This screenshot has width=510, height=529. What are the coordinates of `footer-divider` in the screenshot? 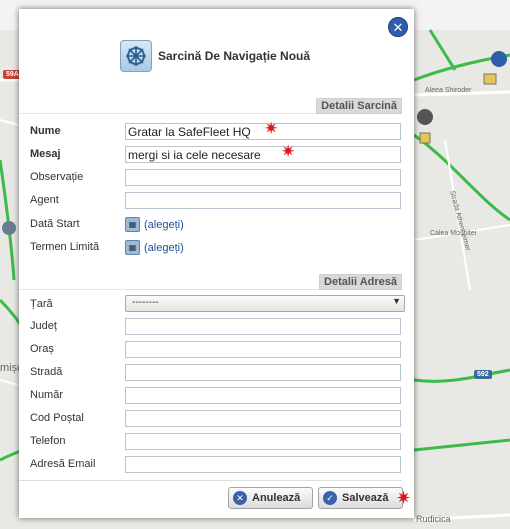 It's located at (210, 480).